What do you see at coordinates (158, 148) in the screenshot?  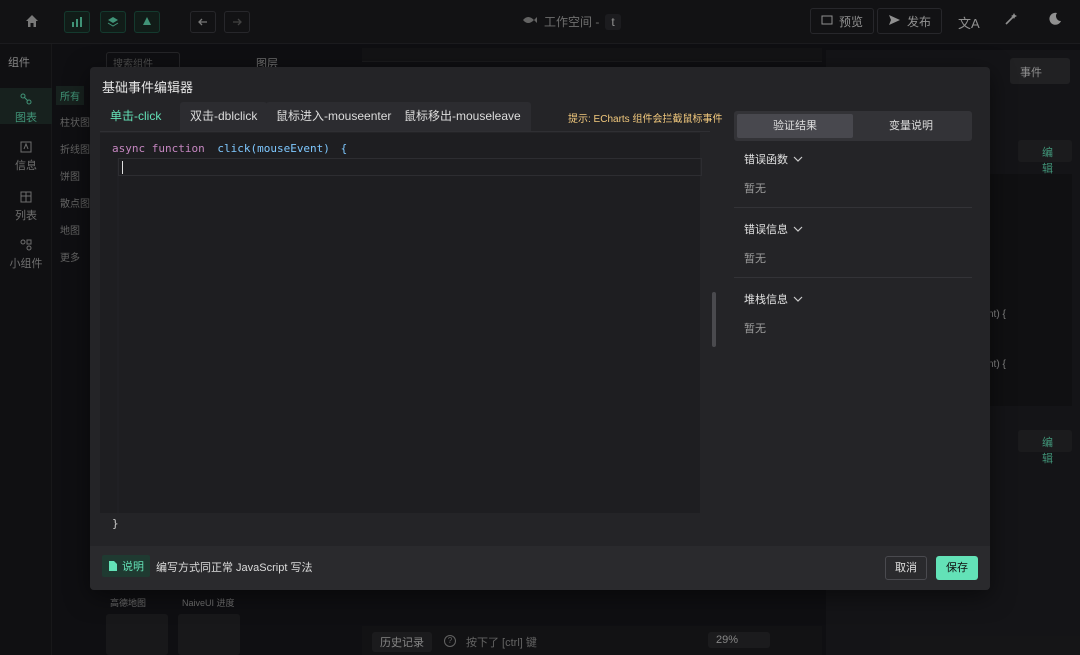 I see `async-keyword: async function` at bounding box center [158, 148].